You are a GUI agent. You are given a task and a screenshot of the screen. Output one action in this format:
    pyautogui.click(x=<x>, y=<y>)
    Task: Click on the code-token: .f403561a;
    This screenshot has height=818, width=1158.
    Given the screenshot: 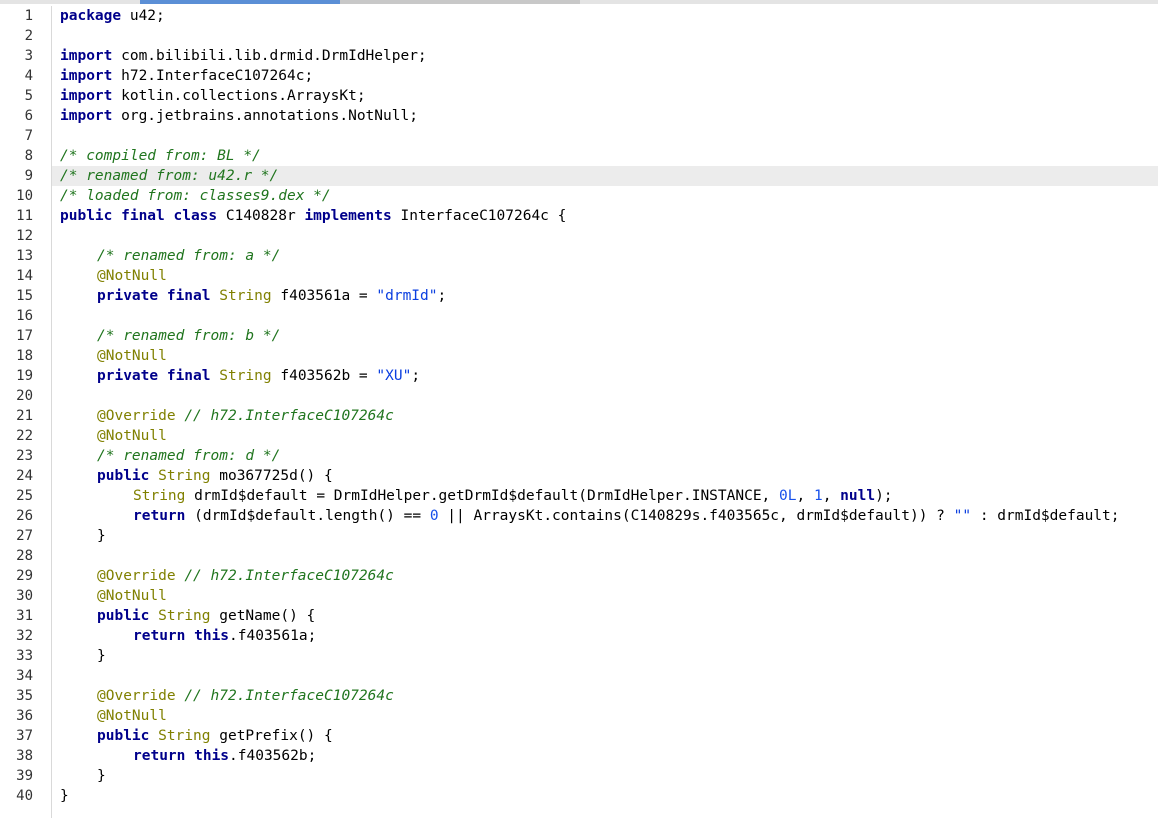 What is the action you would take?
    pyautogui.click(x=273, y=636)
    